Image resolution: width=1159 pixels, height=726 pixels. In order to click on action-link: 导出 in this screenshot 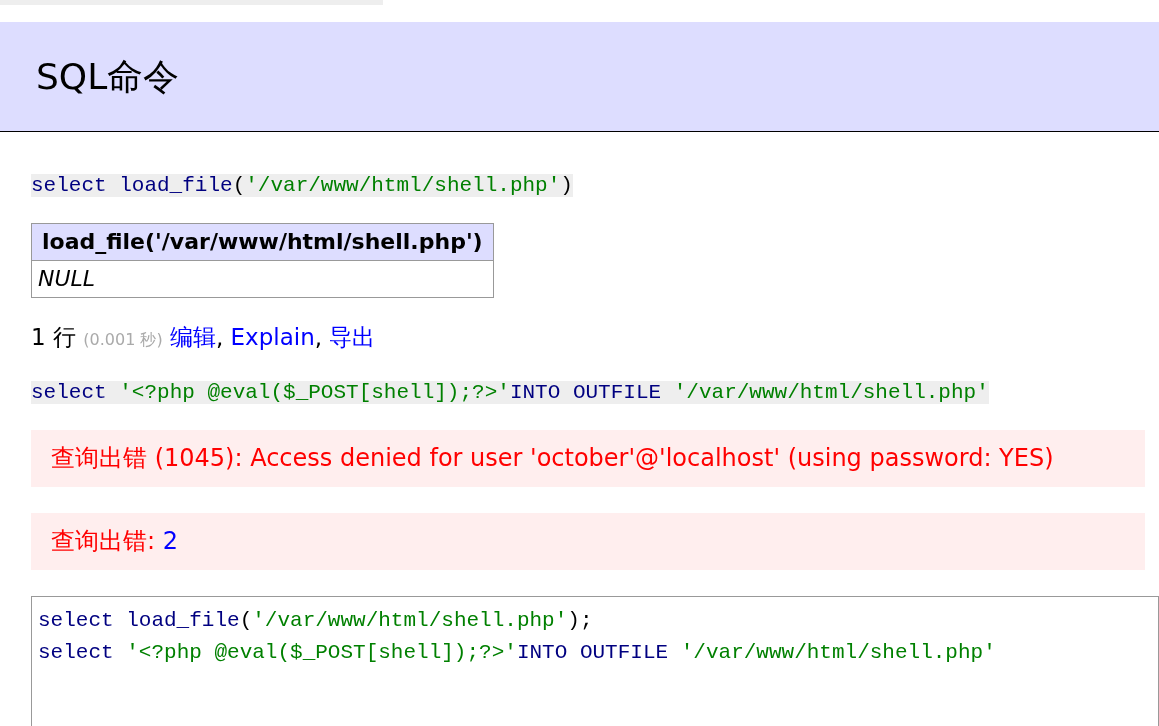, I will do `click(352, 337)`.